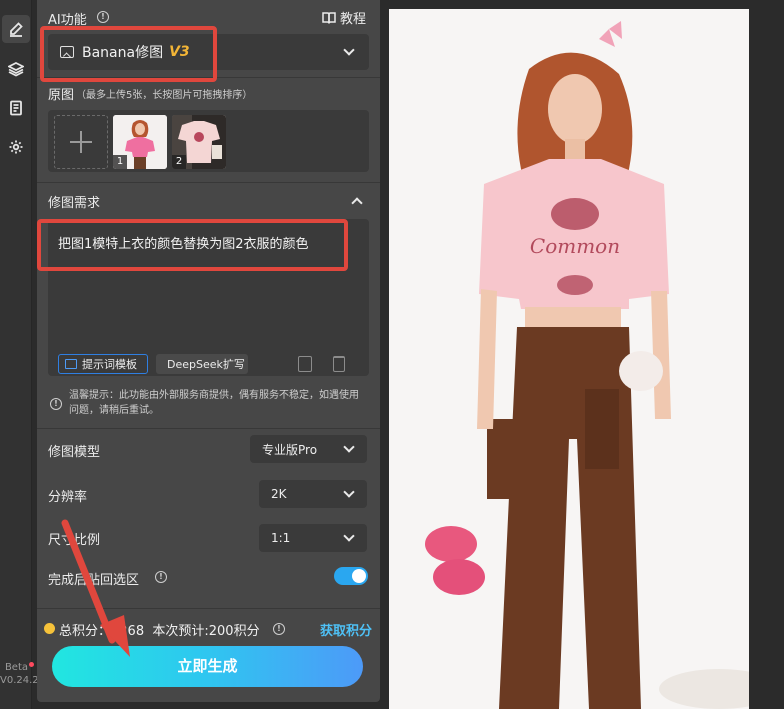 Image resolution: width=784 pixels, height=709 pixels. Describe the element at coordinates (346, 629) in the screenshot. I see `get-points-link: 获取积分` at that location.